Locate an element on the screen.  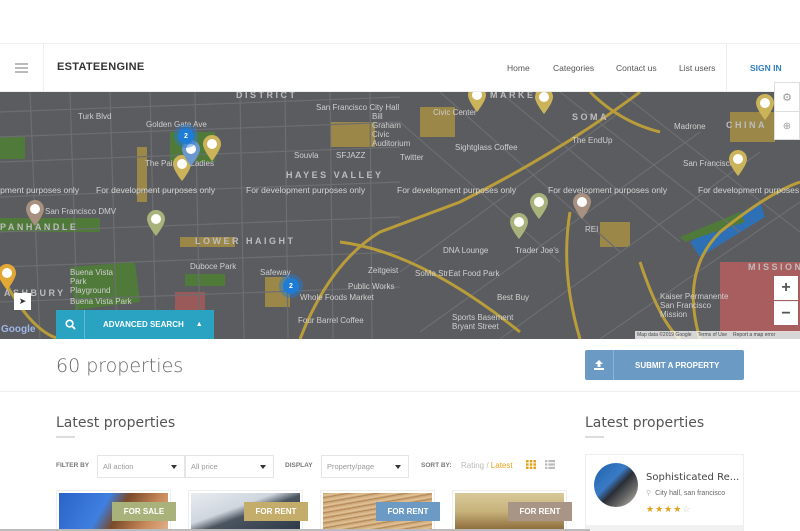
map-label-district: DISTRICT is located at coordinates (267, 96).